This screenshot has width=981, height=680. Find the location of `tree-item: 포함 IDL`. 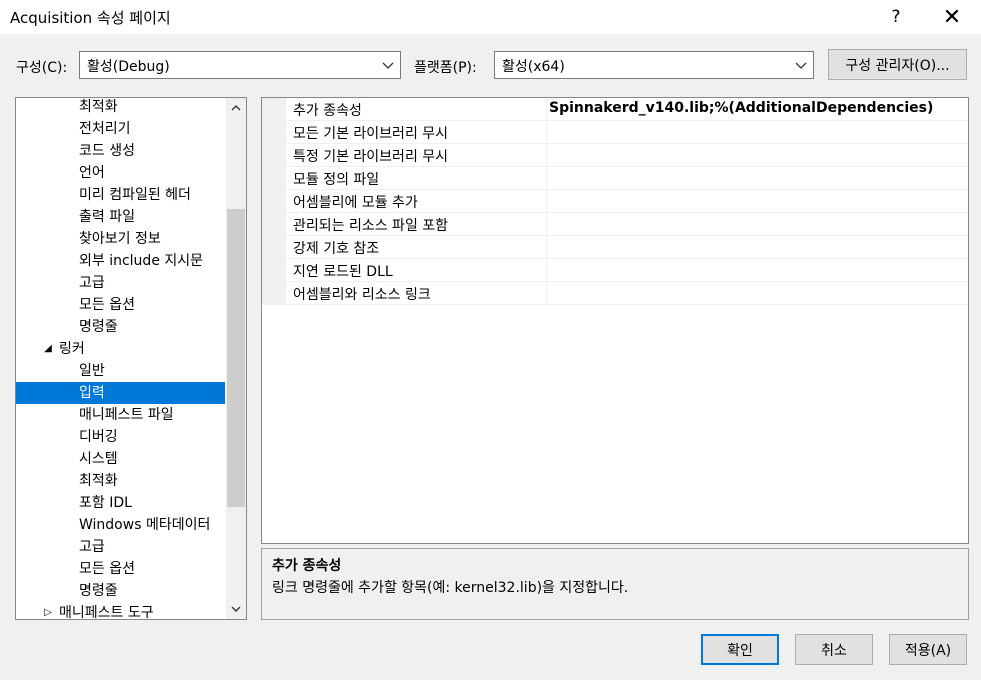

tree-item: 포함 IDL is located at coordinates (120, 503).